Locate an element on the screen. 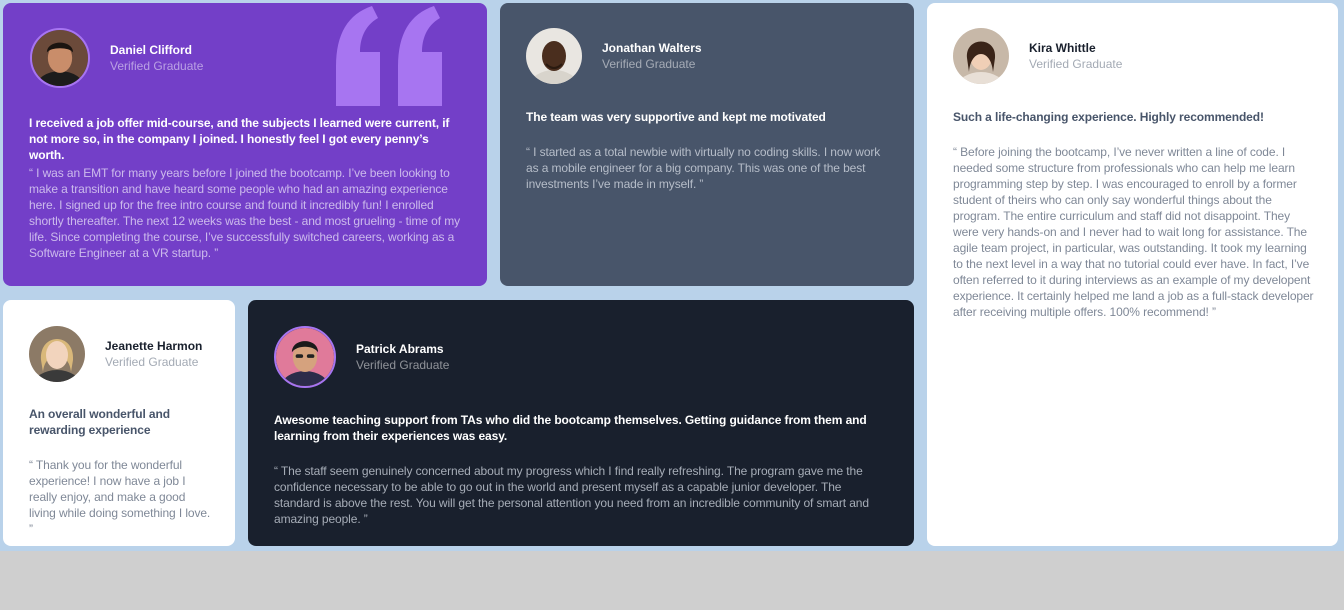  quote-mark-icon is located at coordinates (389, 56).